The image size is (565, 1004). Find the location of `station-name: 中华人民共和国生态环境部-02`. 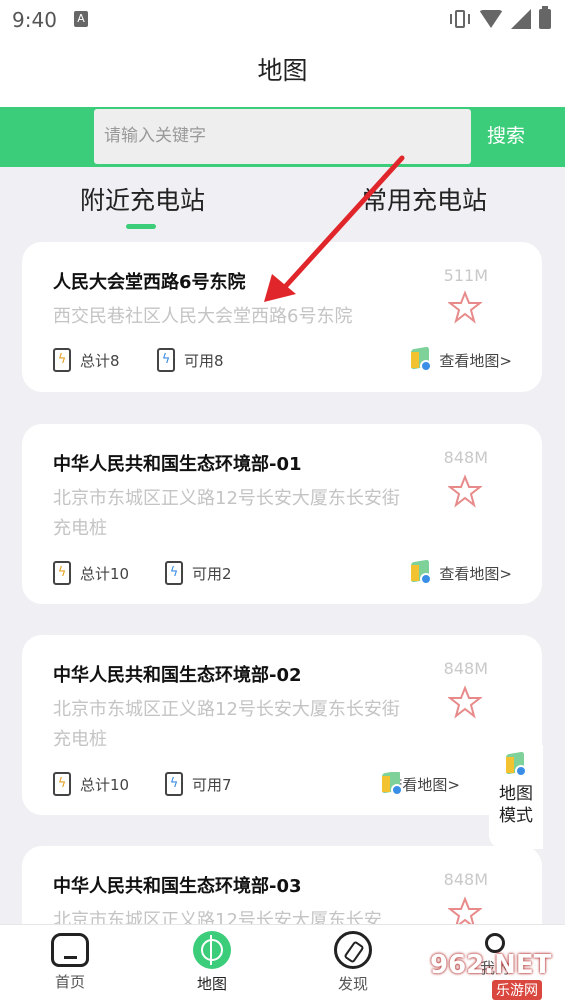

station-name: 中华人民共和国生态环境部-02 is located at coordinates (177, 675).